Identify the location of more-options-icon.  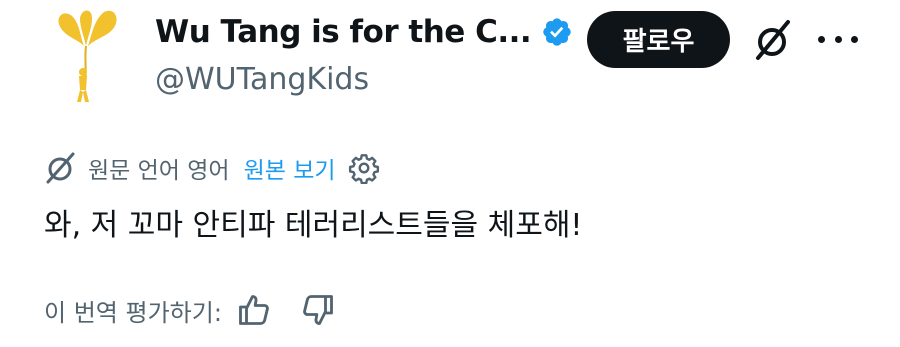
(838, 39).